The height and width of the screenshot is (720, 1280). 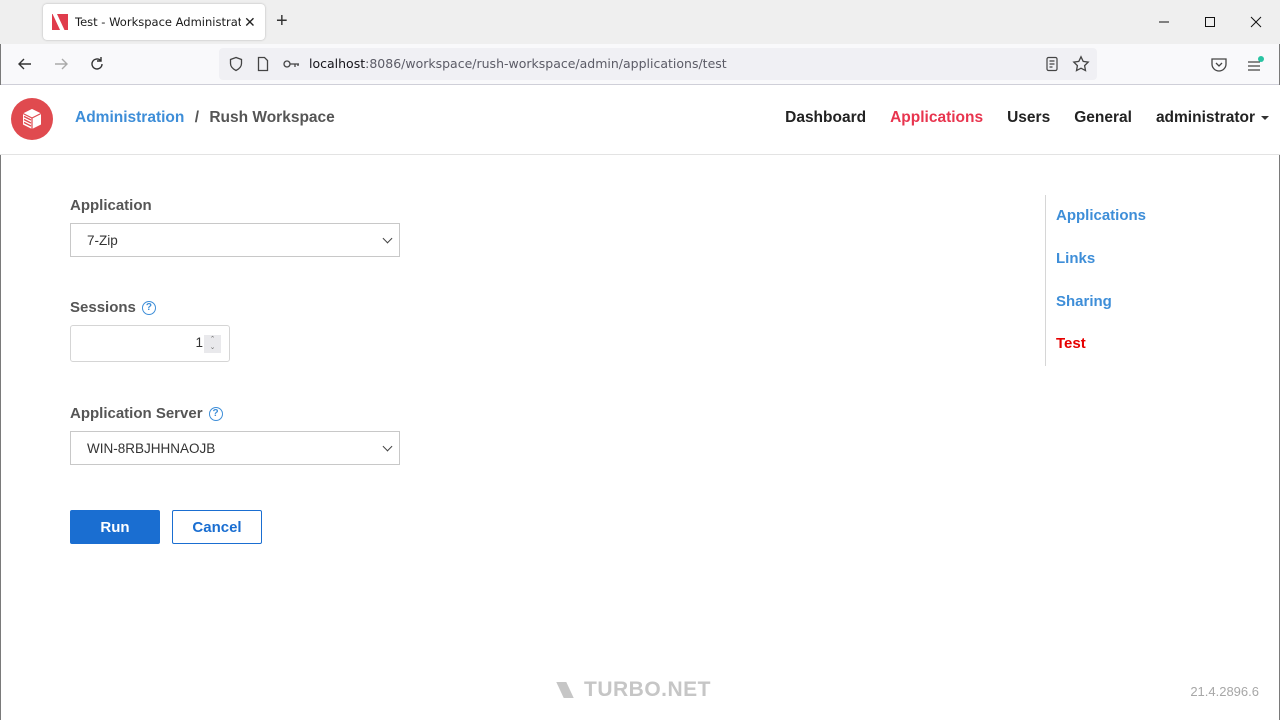 I want to click on minimize-icon, so click(x=1164, y=22).